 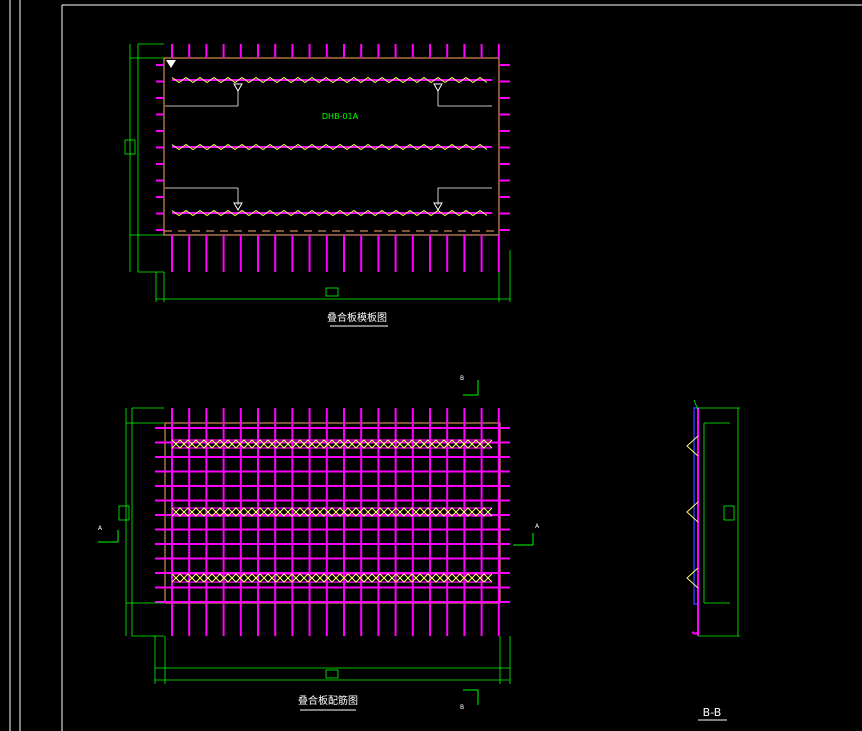 I want to click on formwork-caption: 叠合板模板图, so click(x=357, y=317).